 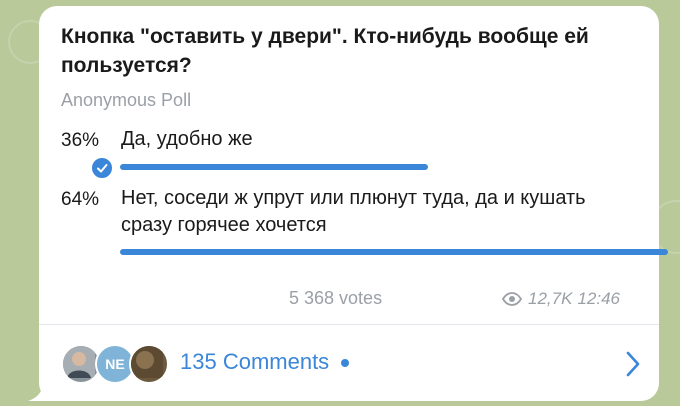 I want to click on message-time: 12:46, so click(x=598, y=298).